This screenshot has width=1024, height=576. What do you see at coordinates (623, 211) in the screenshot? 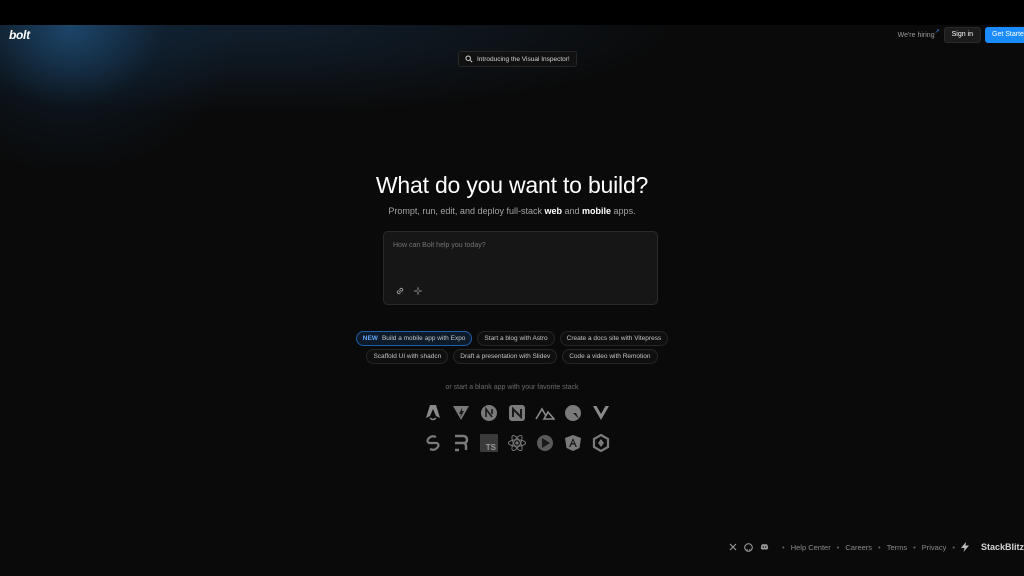
I see `subtitle-suffix: apps.` at bounding box center [623, 211].